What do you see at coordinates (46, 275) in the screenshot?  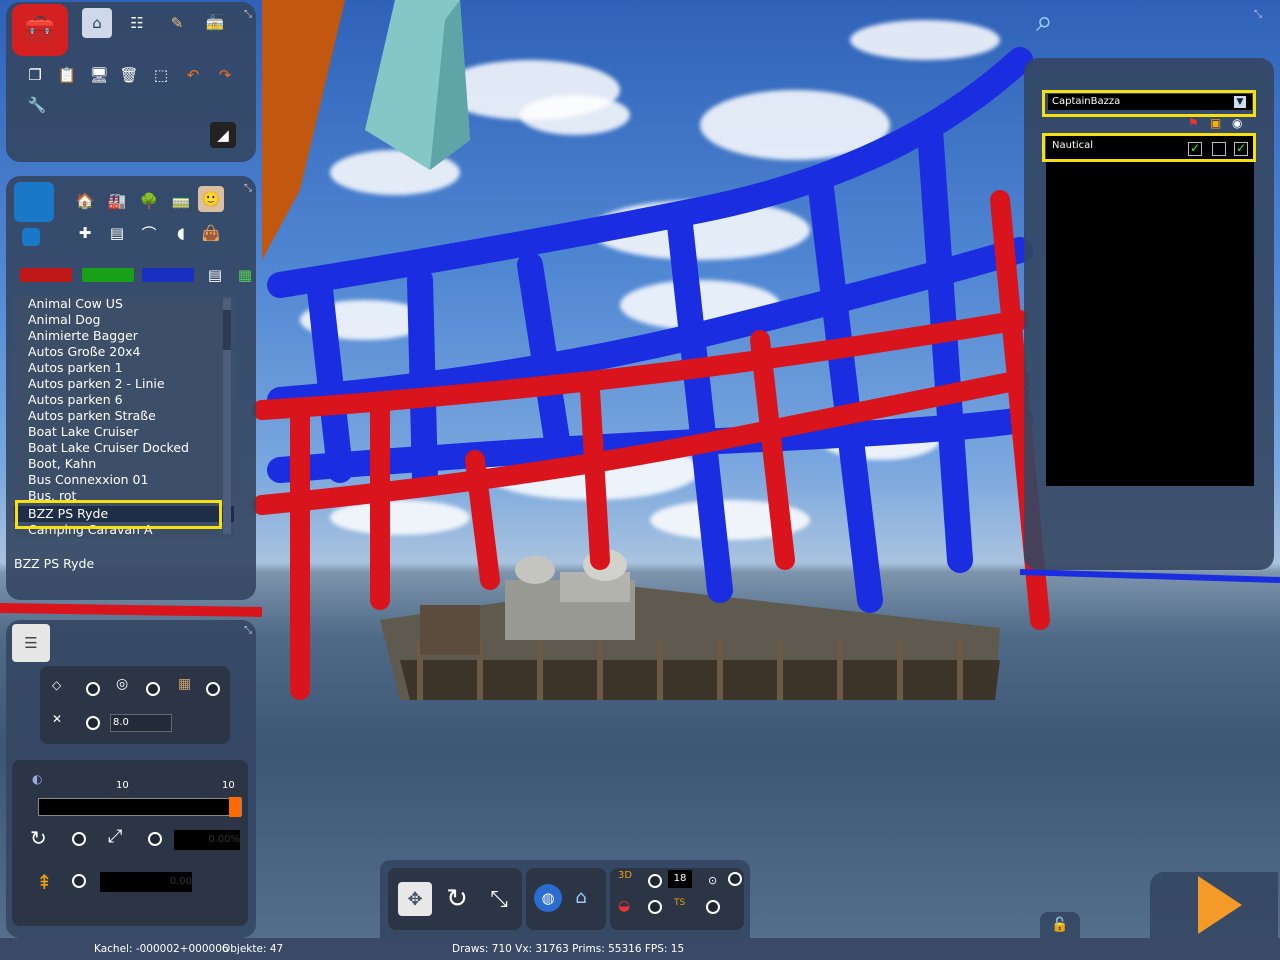 I see `favorite-red-button` at bounding box center [46, 275].